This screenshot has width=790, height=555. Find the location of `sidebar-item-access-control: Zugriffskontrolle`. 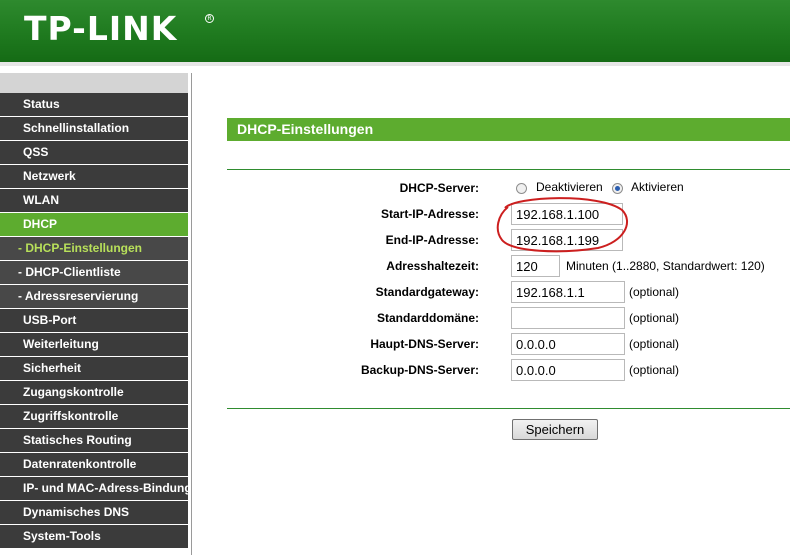

sidebar-item-access-control: Zugriffskontrolle is located at coordinates (94, 416).